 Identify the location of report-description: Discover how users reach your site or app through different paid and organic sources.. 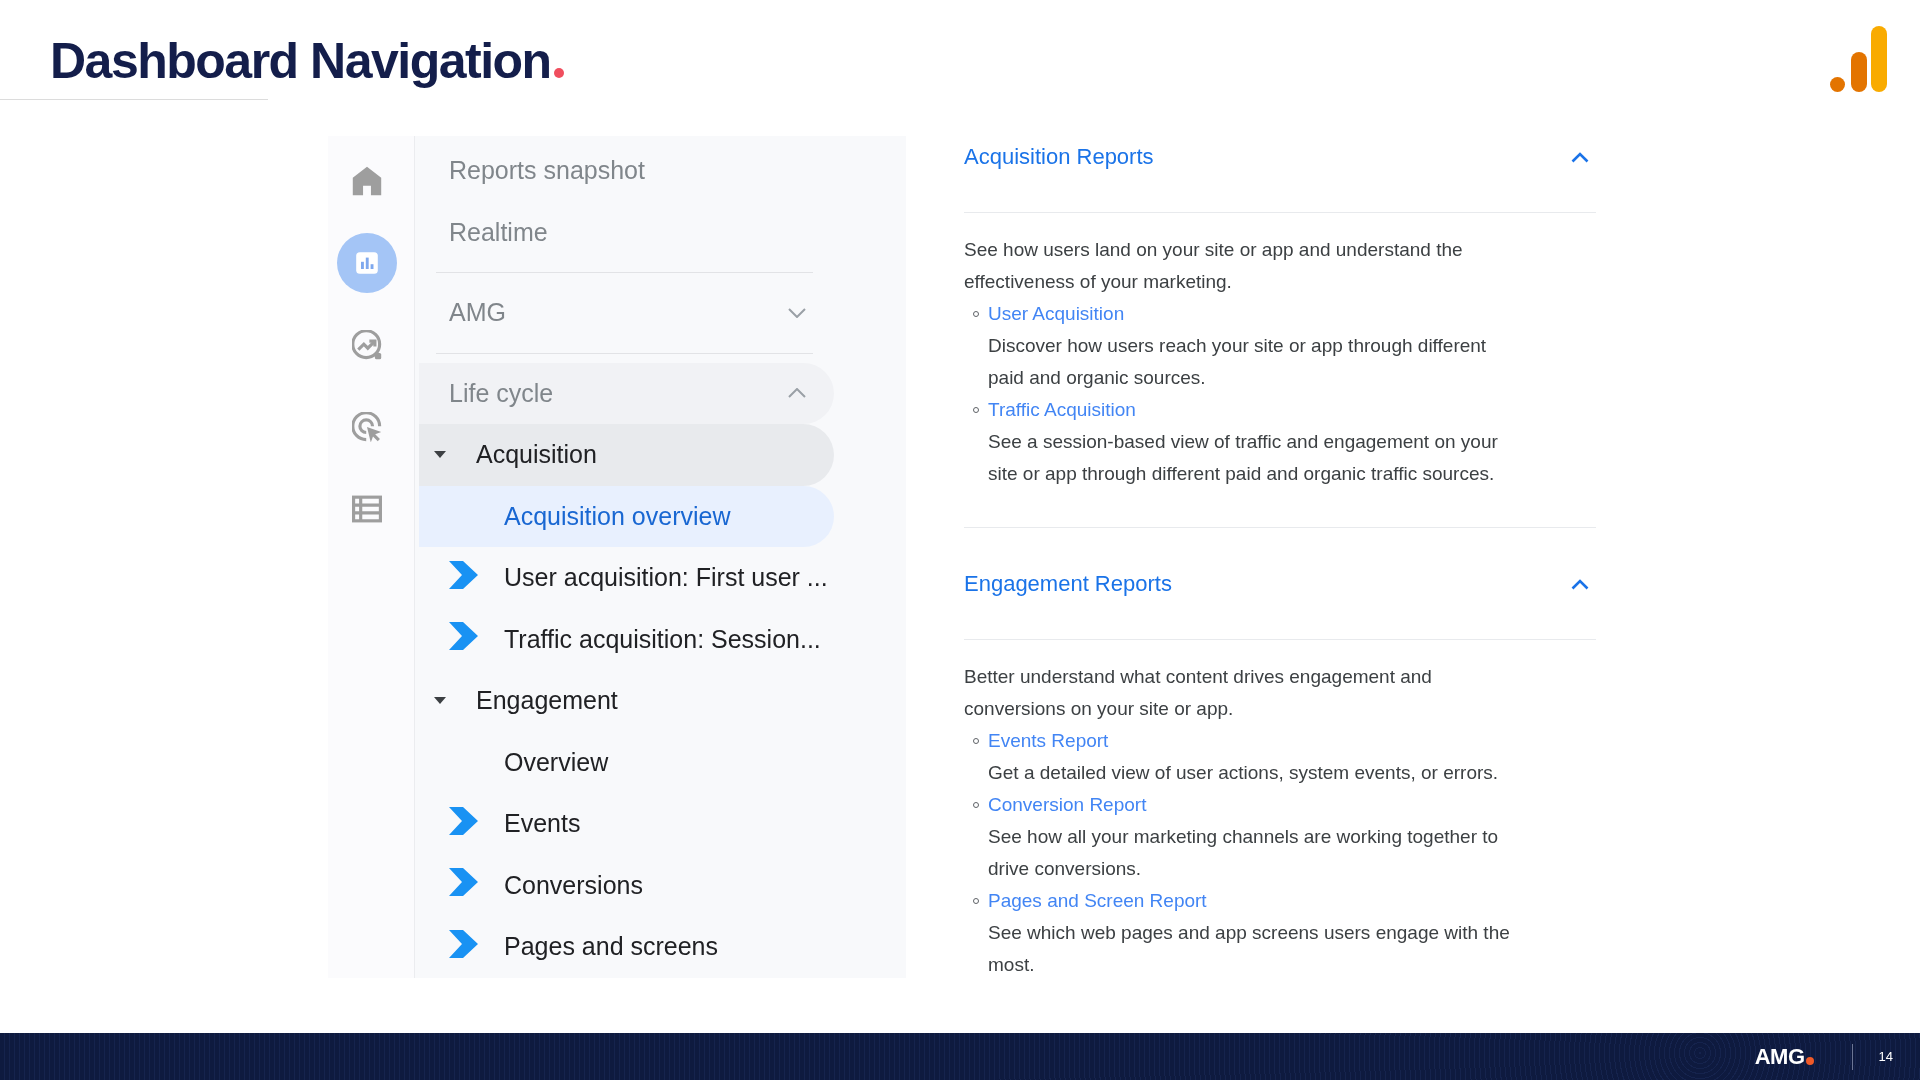
(1237, 362).